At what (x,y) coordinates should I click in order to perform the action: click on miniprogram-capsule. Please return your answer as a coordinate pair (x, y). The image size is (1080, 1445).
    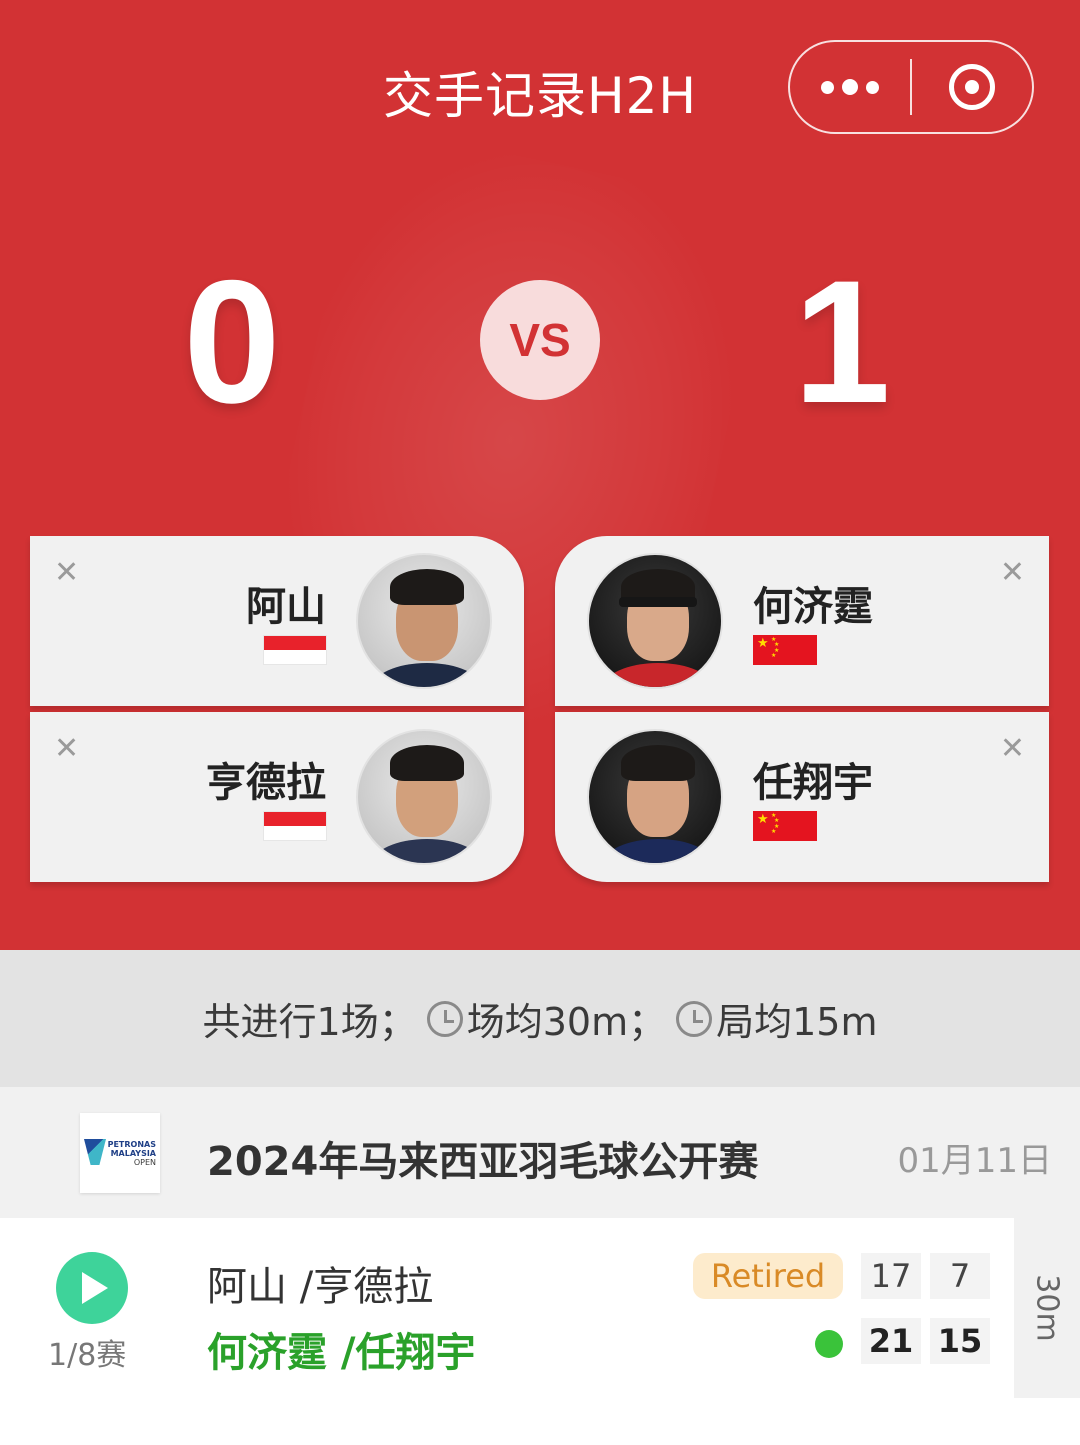
    Looking at the image, I should click on (911, 87).